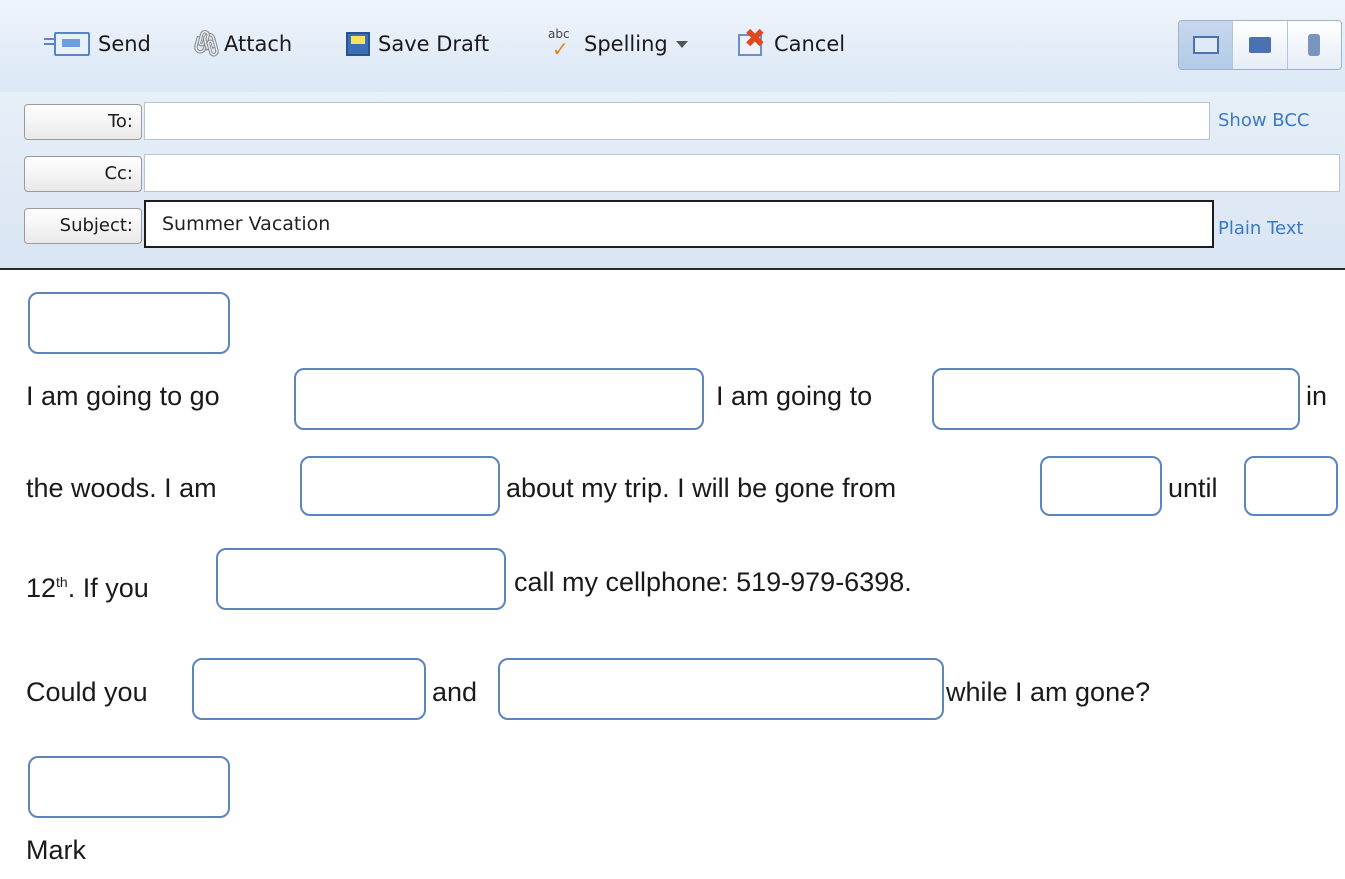  I want to click on subject-field: Summer Vacation, so click(679, 224).